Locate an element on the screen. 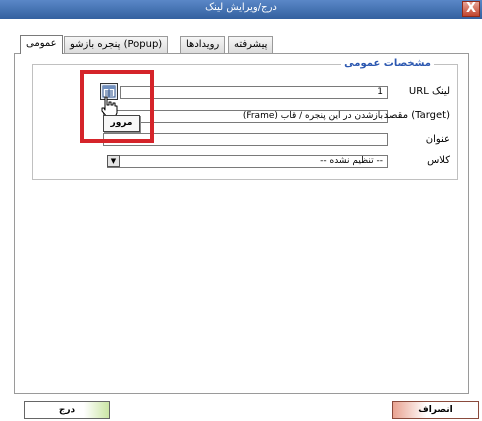  window-title: درج/ویرایش لینک is located at coordinates (241, 7).